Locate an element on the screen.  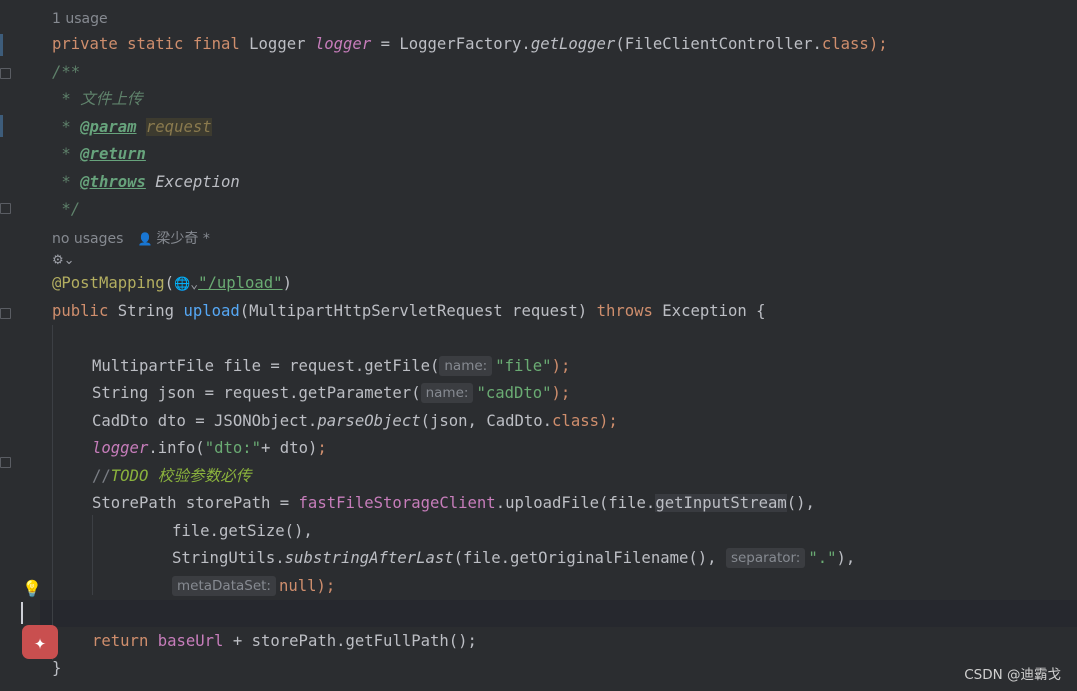
code-line-todo: //TODO 校验参数必传 is located at coordinates (171, 476).